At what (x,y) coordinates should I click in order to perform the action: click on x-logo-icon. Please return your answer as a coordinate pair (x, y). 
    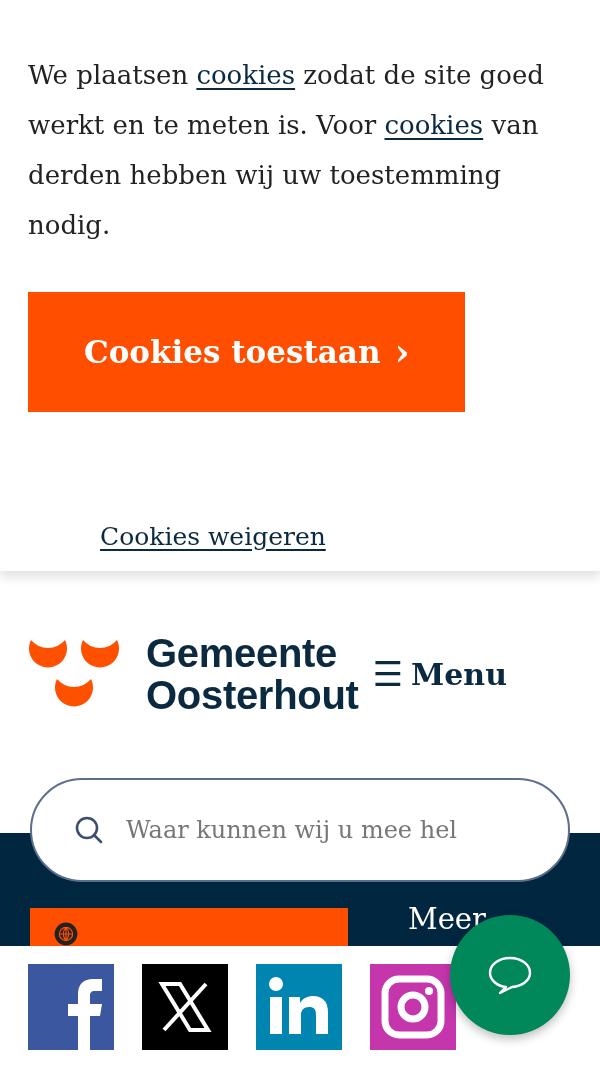
    Looking at the image, I should click on (185, 1007).